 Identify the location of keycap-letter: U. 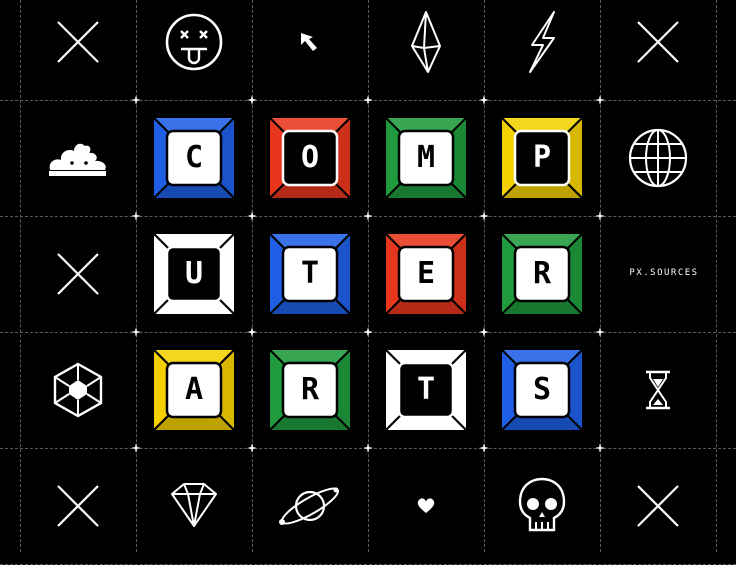
(194, 273).